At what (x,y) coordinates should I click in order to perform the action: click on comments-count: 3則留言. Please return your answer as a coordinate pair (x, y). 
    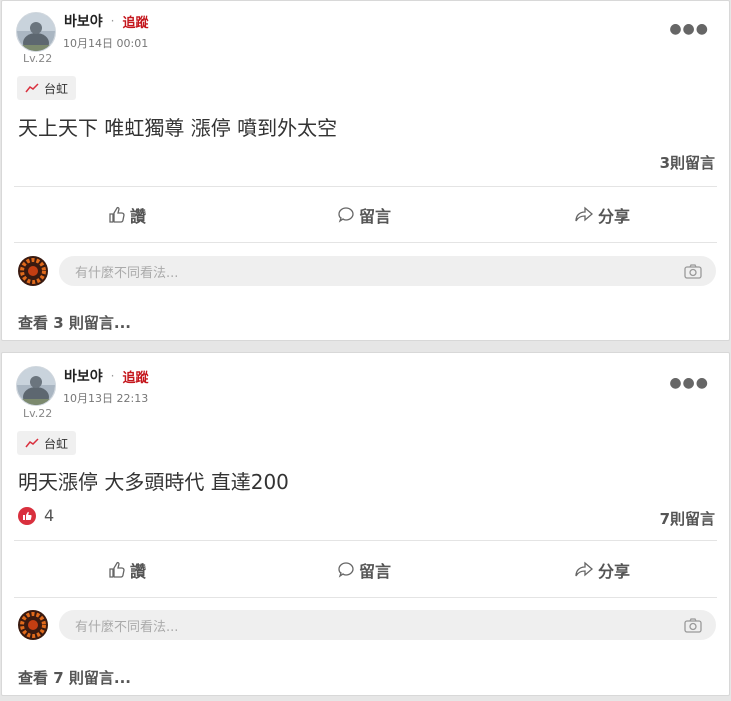
    Looking at the image, I should click on (687, 162).